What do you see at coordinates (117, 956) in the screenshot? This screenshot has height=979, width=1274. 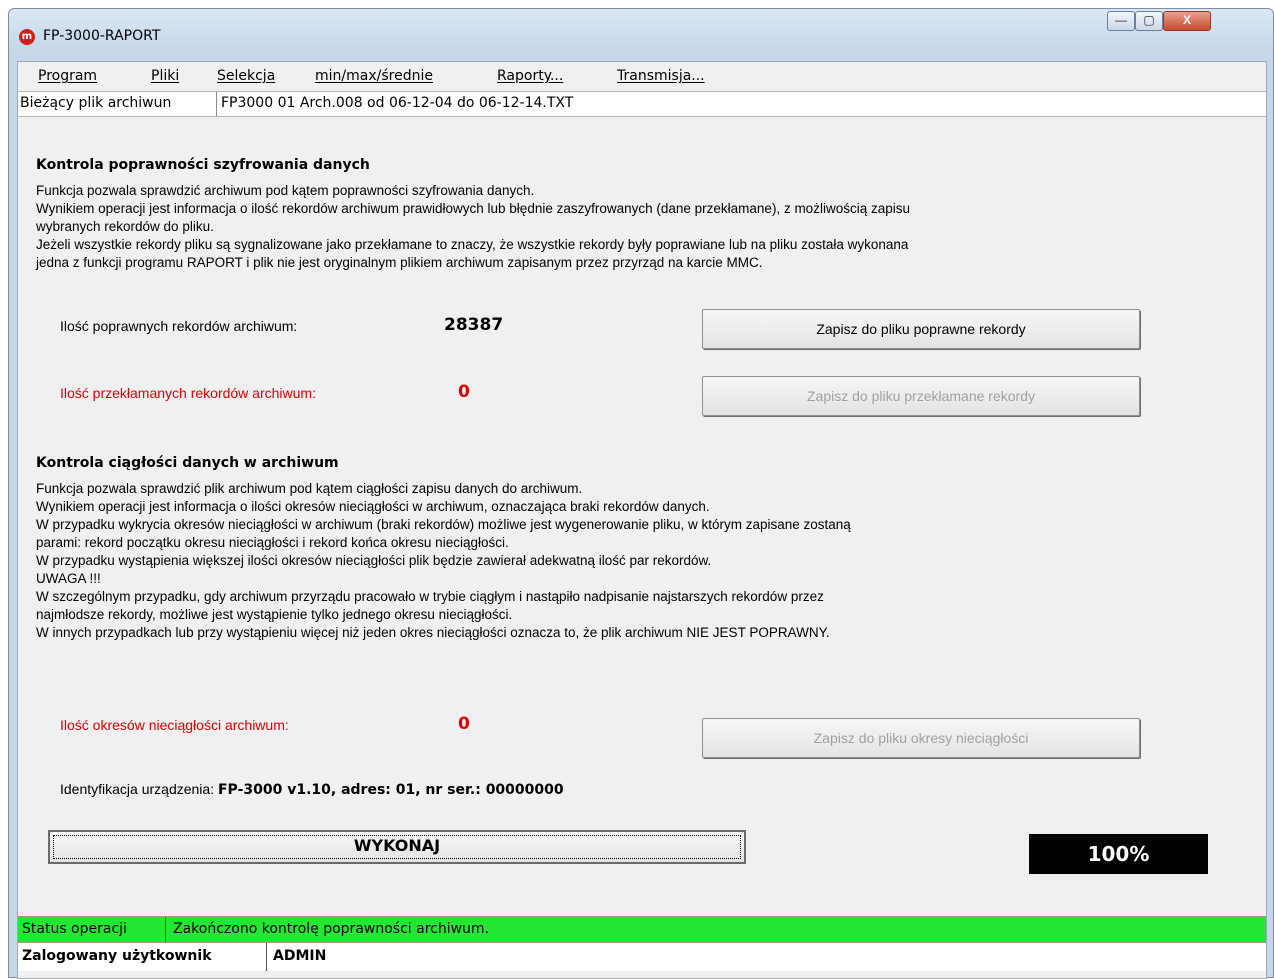 I see `logged-user-label: Zalogowany użytkownik` at bounding box center [117, 956].